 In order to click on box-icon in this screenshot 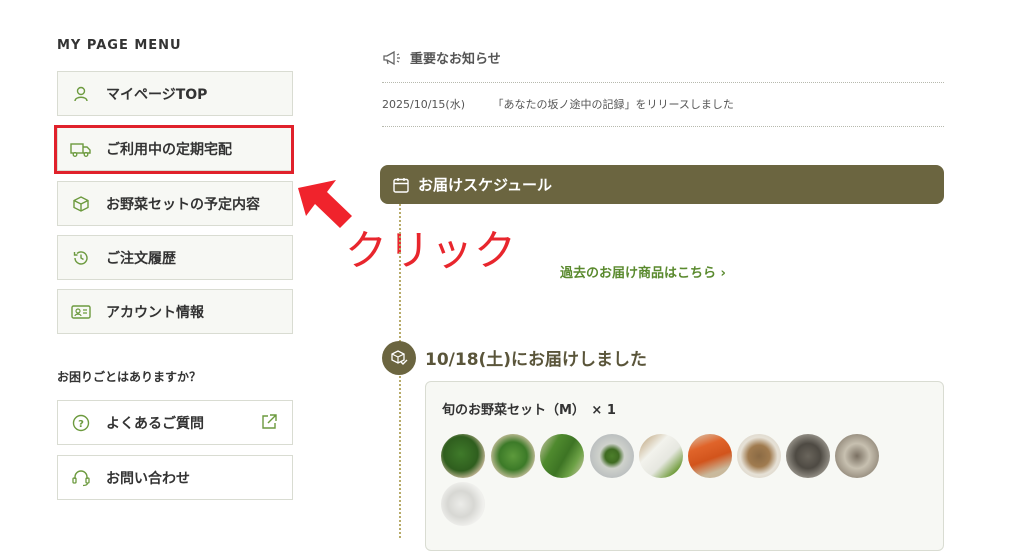, I will do `click(81, 204)`.